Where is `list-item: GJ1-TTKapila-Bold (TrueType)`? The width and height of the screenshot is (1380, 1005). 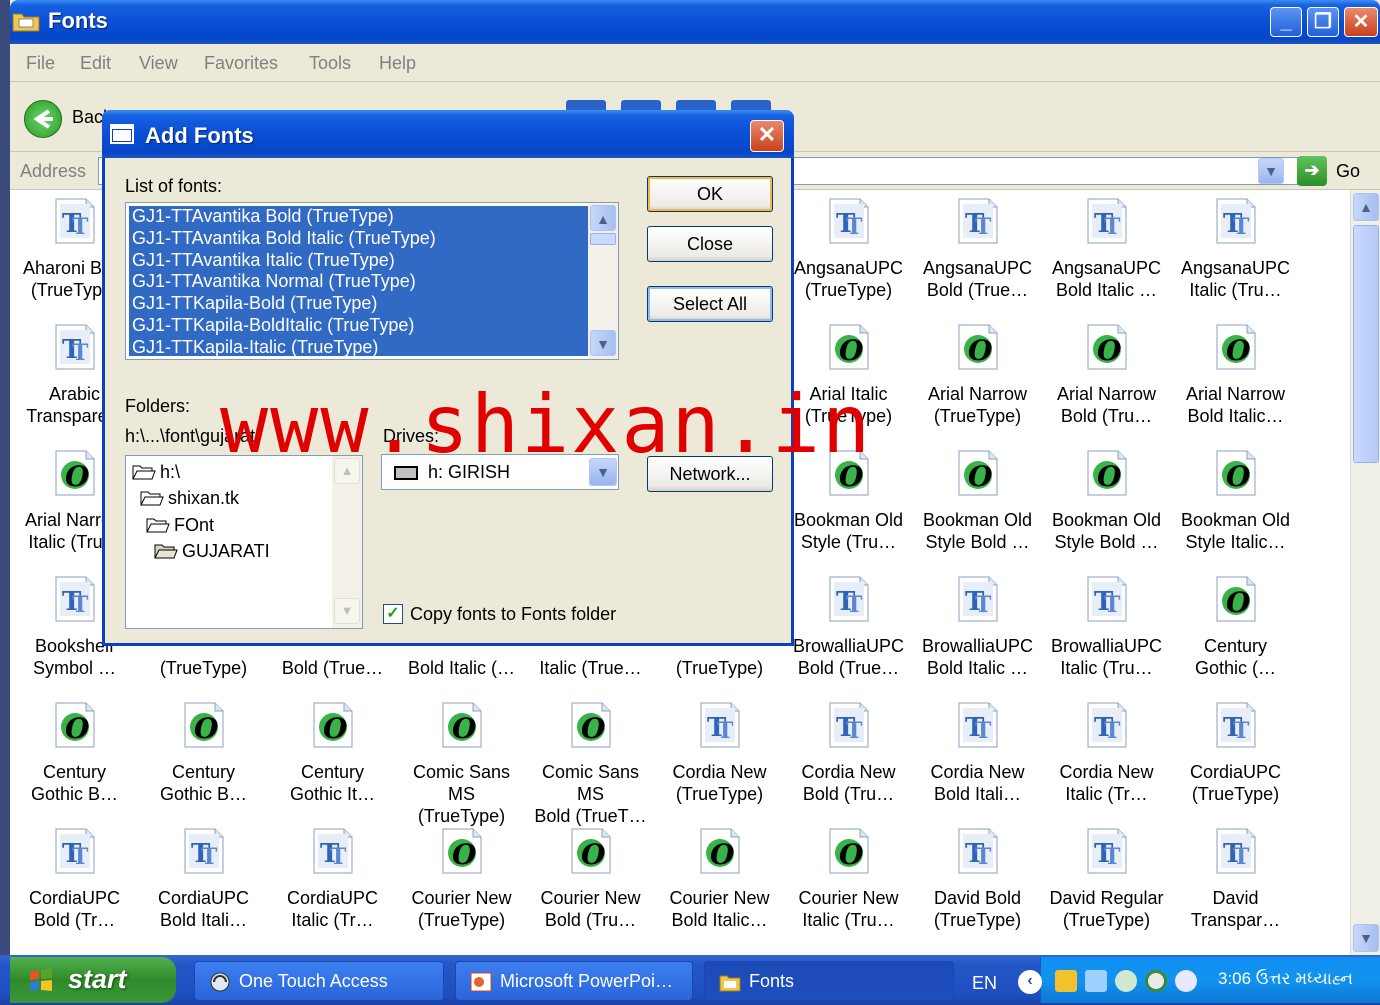
list-item: GJ1-TTKapila-Bold (TrueType) is located at coordinates (358, 304).